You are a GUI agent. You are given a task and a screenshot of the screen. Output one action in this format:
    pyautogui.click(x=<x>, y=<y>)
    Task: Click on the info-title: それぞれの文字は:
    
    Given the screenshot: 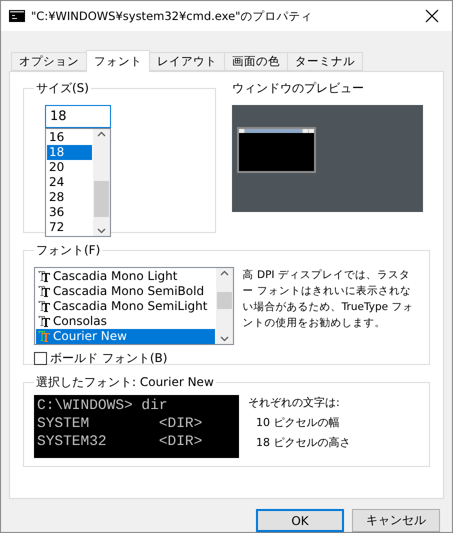 What is the action you would take?
    pyautogui.click(x=294, y=402)
    